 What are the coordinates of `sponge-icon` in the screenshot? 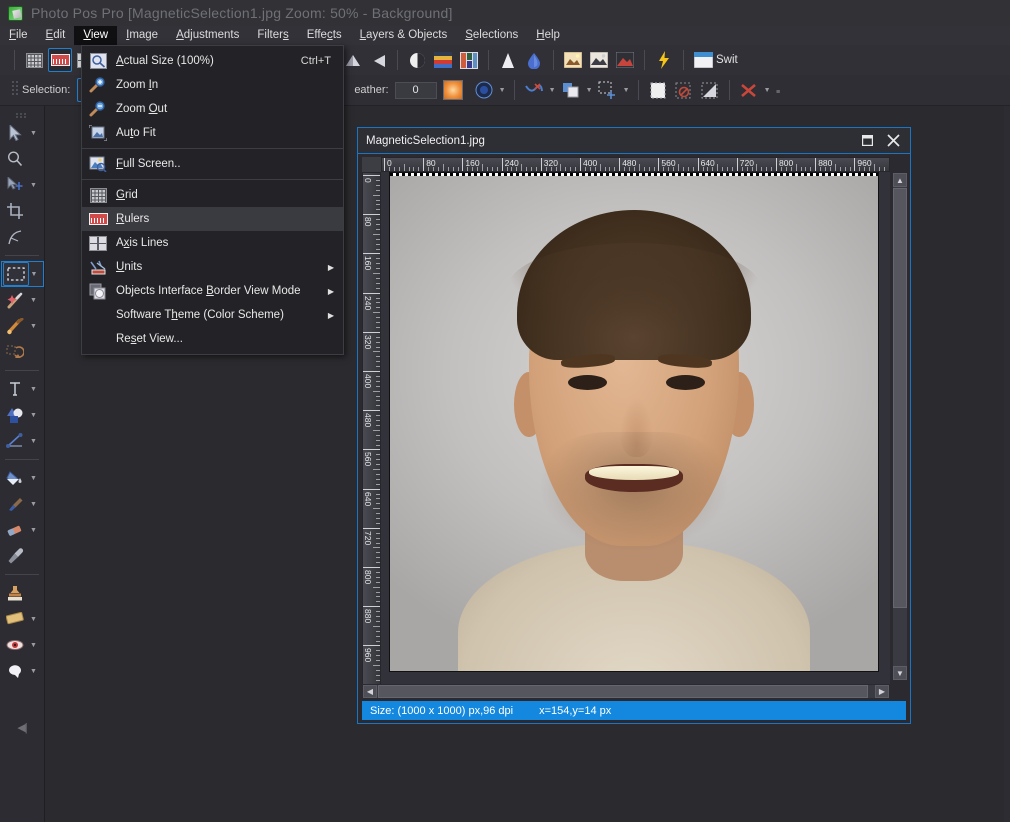 It's located at (15, 619).